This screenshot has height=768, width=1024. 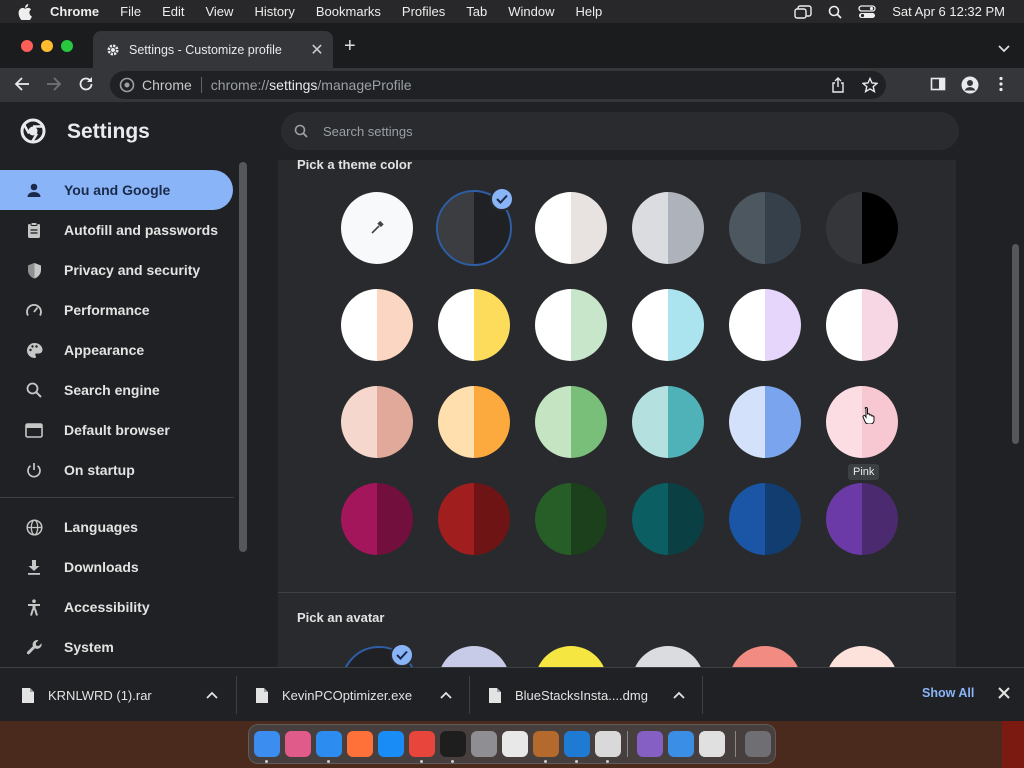 I want to click on sidebar-item-on-startup: On startup, so click(x=116, y=470).